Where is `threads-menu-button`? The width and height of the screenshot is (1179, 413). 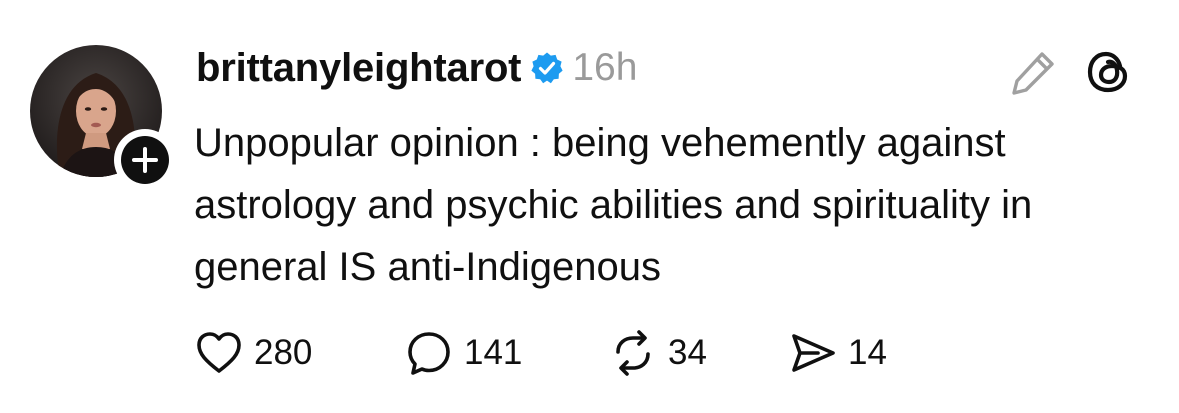 threads-menu-button is located at coordinates (1108, 72).